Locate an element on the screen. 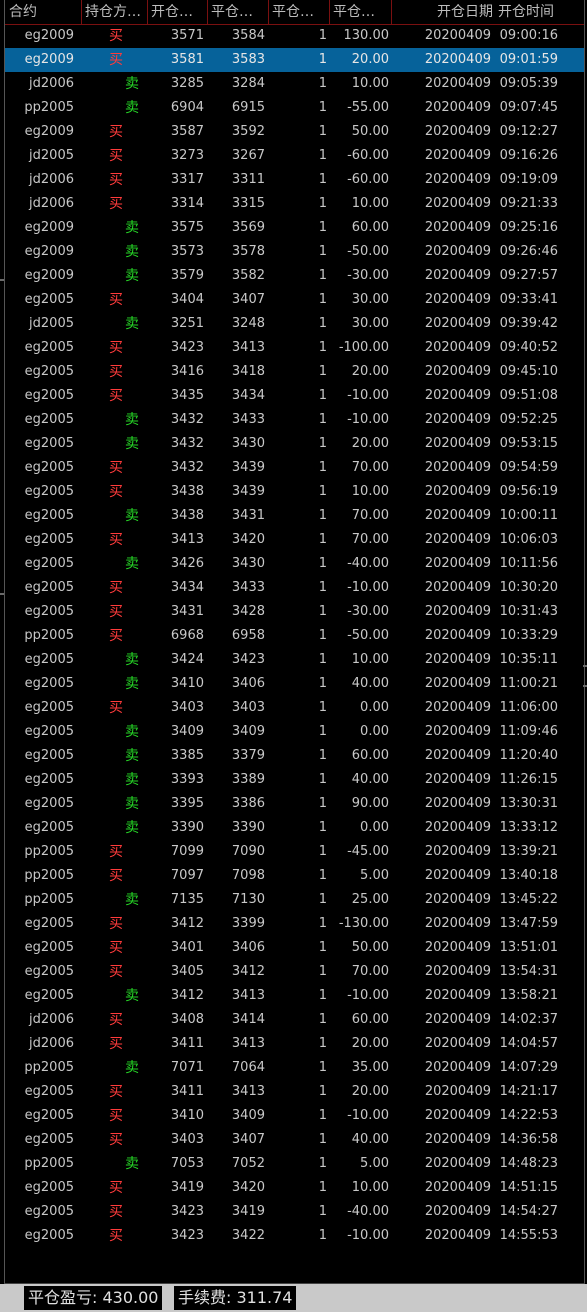 The height and width of the screenshot is (1312, 587). table-row: eg2005 买 3410 3409 1 -10.00 20200409 14:22:53 is located at coordinates (294, 1116).